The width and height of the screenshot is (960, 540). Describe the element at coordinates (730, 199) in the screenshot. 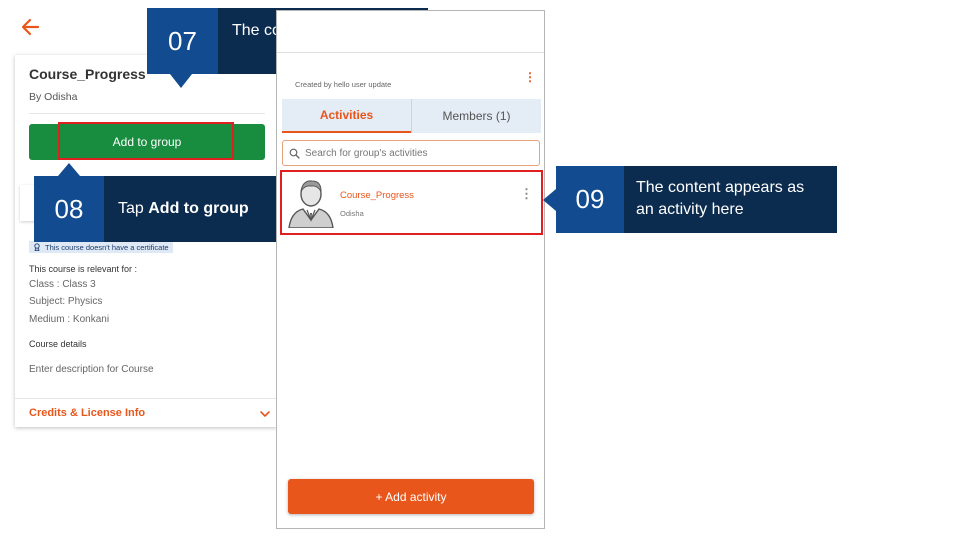

I see `callout-text-09: The content appears as an activity here` at that location.